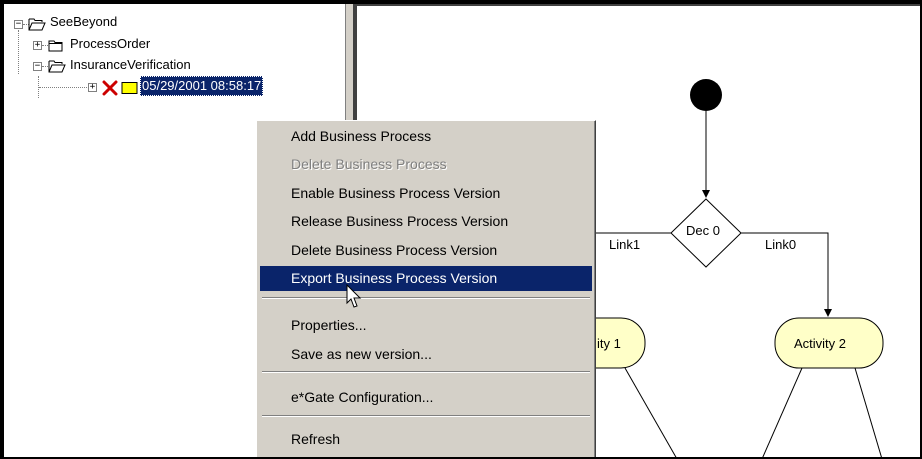 The height and width of the screenshot is (459, 922). I want to click on tree-item-seebeyond: − SeeBeyond, so click(104, 24).